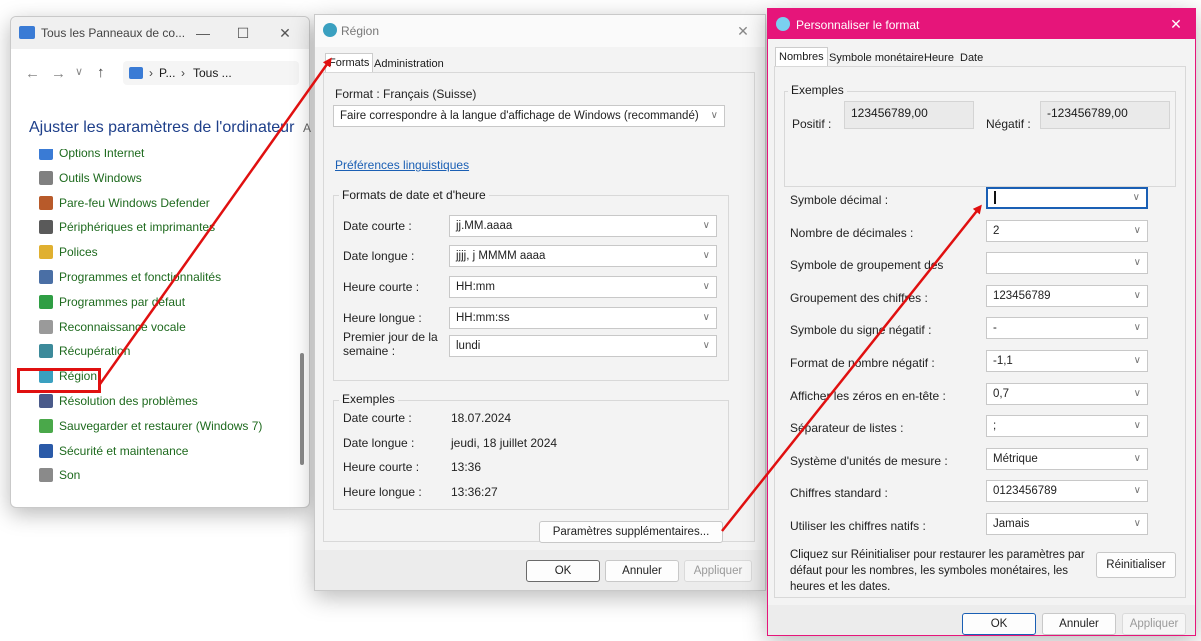 Image resolution: width=1201 pixels, height=641 pixels. I want to click on maximize-icon: ☐, so click(243, 33).